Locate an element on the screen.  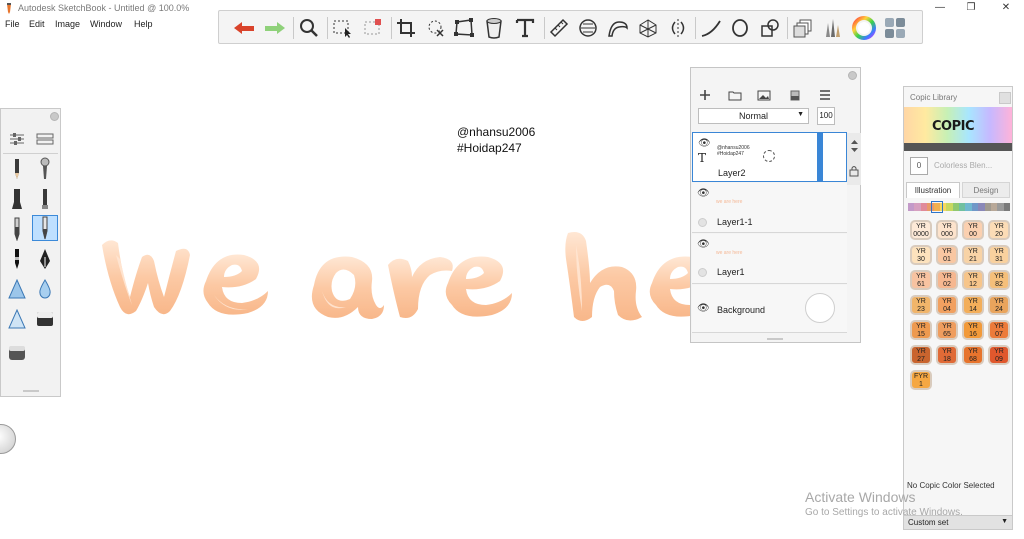
copic-swatch: YR 07 is located at coordinates (999, 330).